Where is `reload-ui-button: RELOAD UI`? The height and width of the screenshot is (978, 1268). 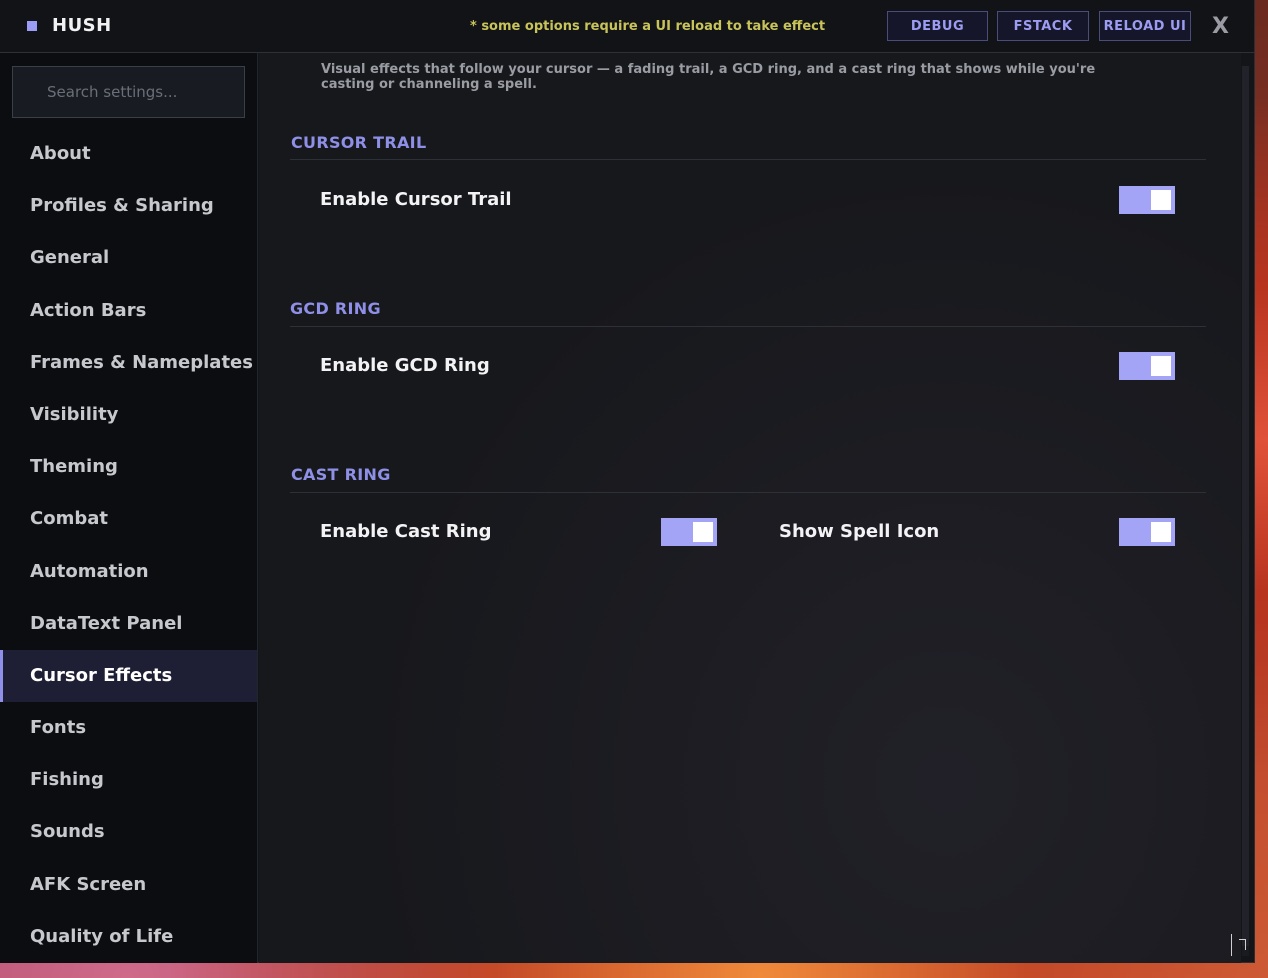
reload-ui-button: RELOAD UI is located at coordinates (1145, 26).